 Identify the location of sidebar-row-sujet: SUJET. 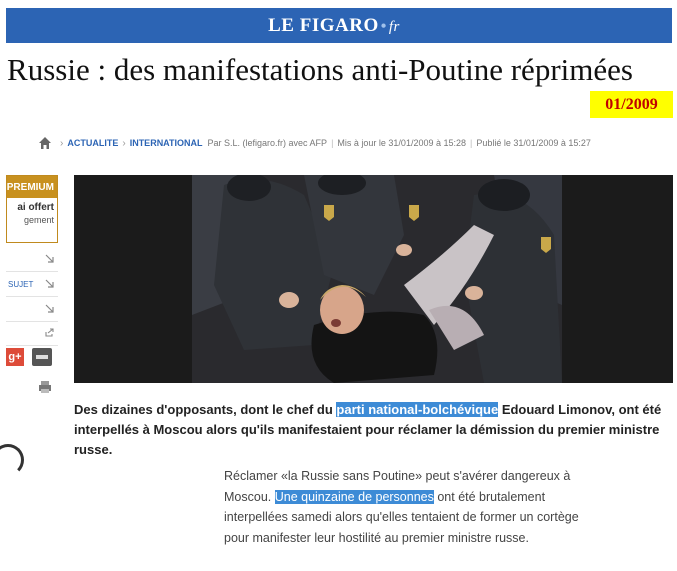
(32, 284).